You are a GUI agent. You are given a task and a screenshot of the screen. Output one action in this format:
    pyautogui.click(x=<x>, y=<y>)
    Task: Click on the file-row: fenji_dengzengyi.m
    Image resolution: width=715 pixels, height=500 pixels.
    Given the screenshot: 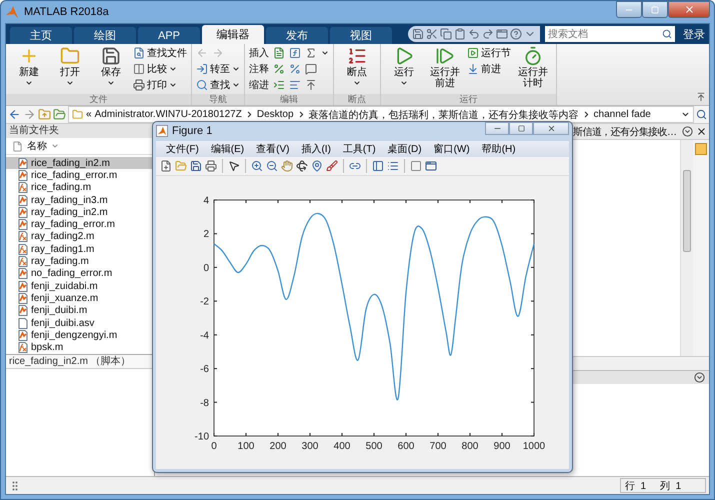 What is the action you would take?
    pyautogui.click(x=80, y=335)
    